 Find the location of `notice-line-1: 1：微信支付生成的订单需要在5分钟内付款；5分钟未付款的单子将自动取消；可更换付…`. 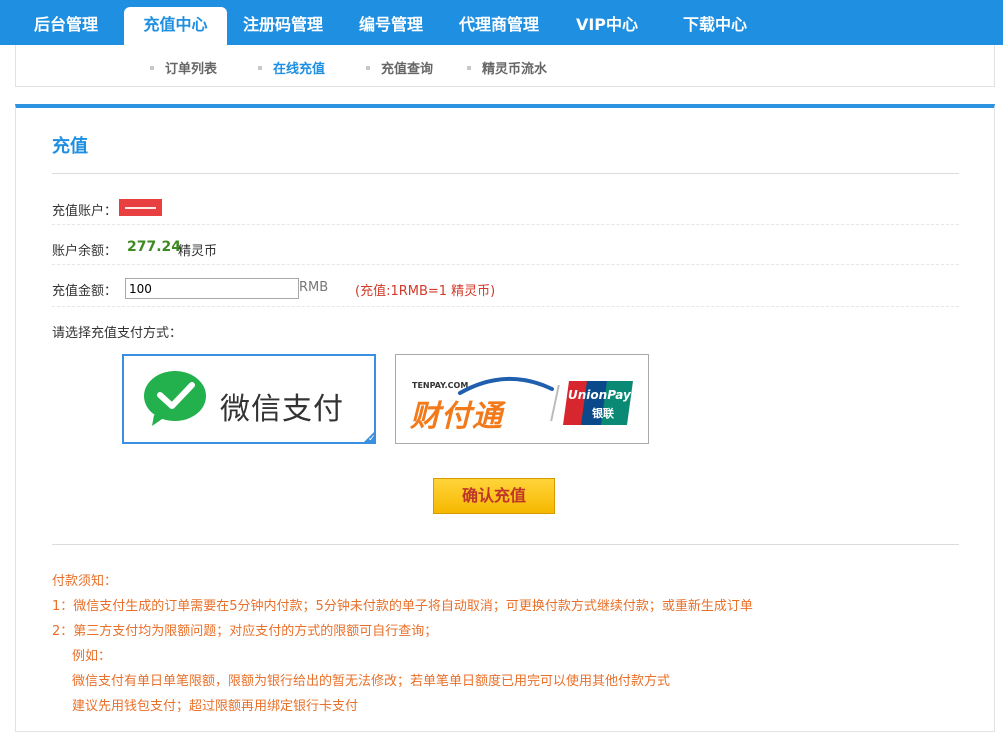

notice-line-1: 1：微信支付生成的订单需要在5分钟内付款；5分钟未付款的单子将自动取消；可更换付… is located at coordinates (402, 606).